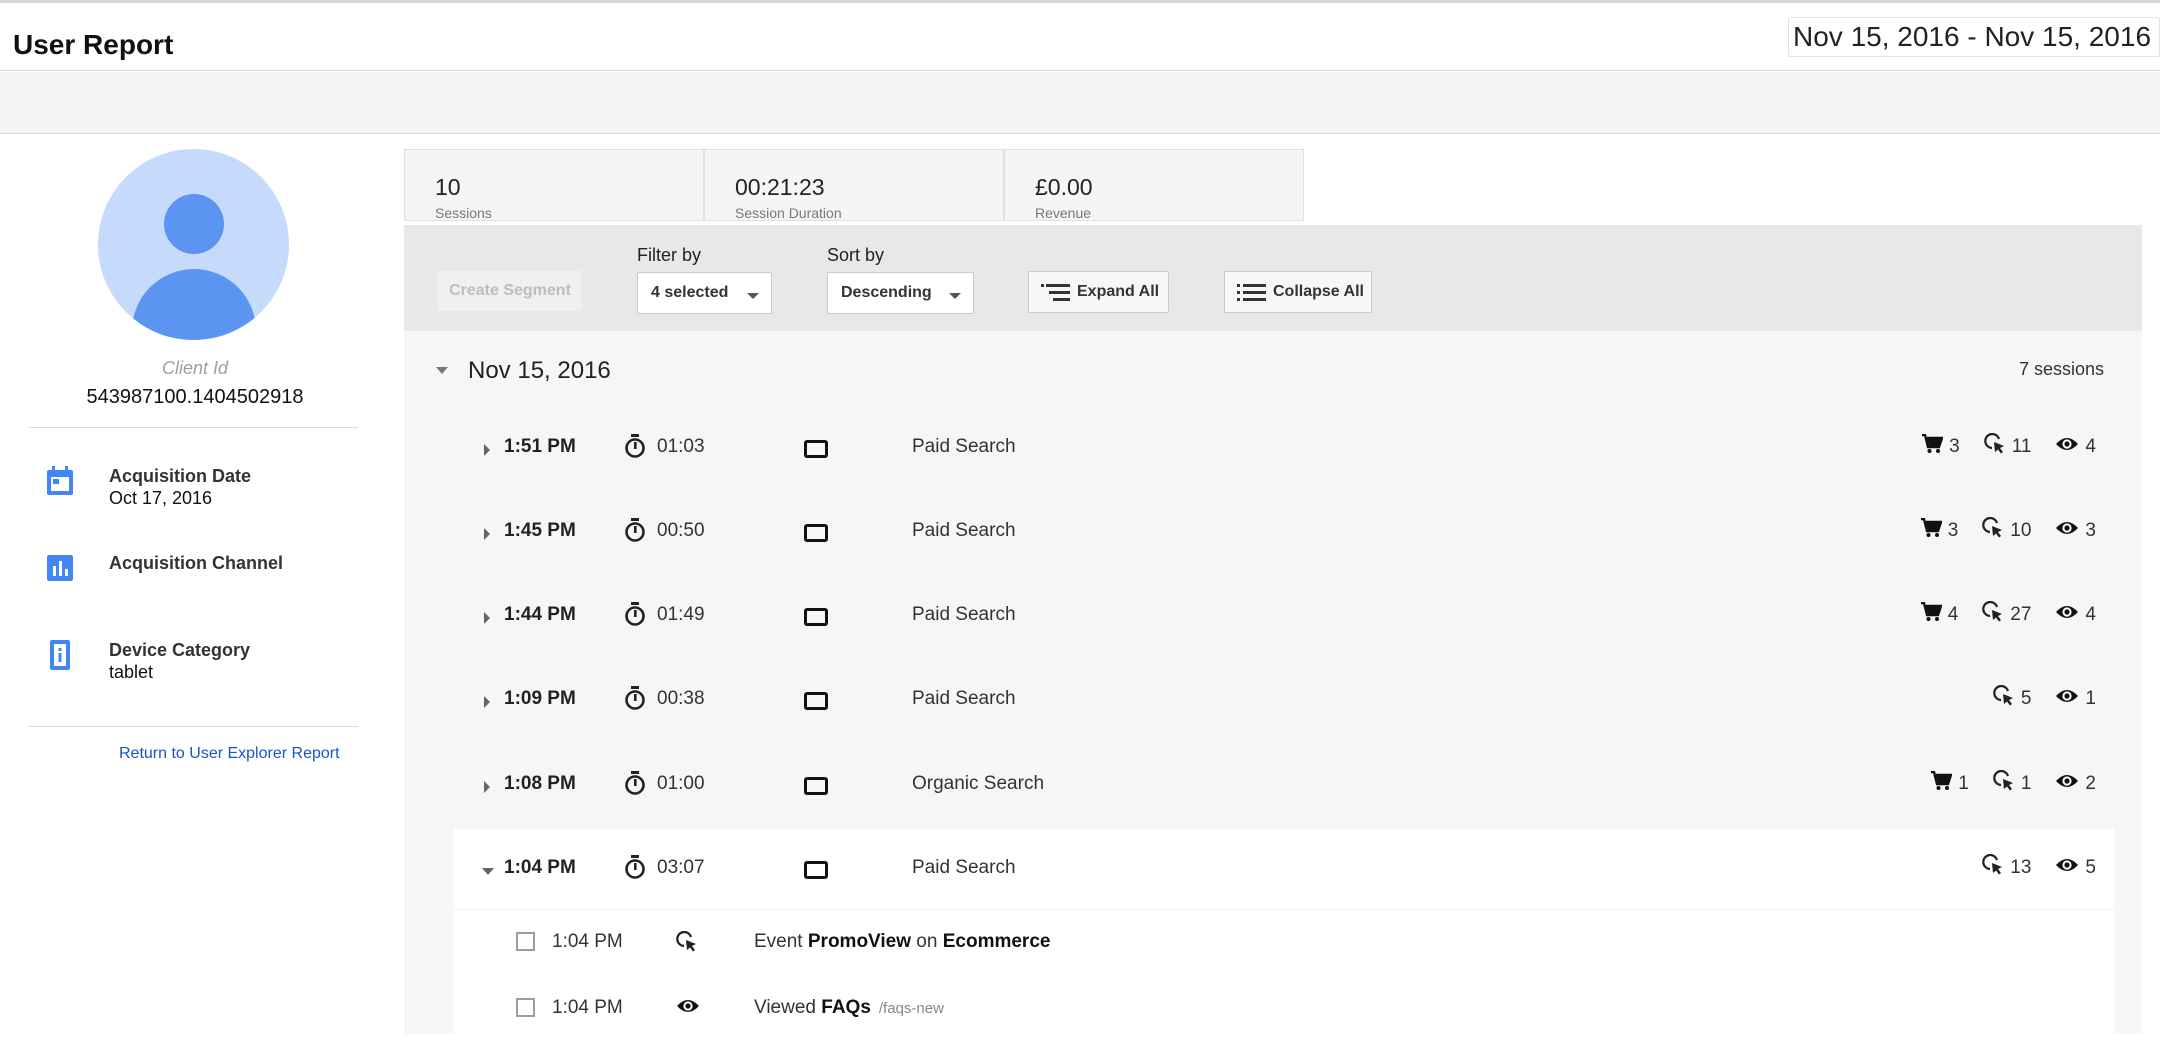 The width and height of the screenshot is (2160, 1042). Describe the element at coordinates (2075, 447) in the screenshot. I see `pageviews-metric: 4` at that location.